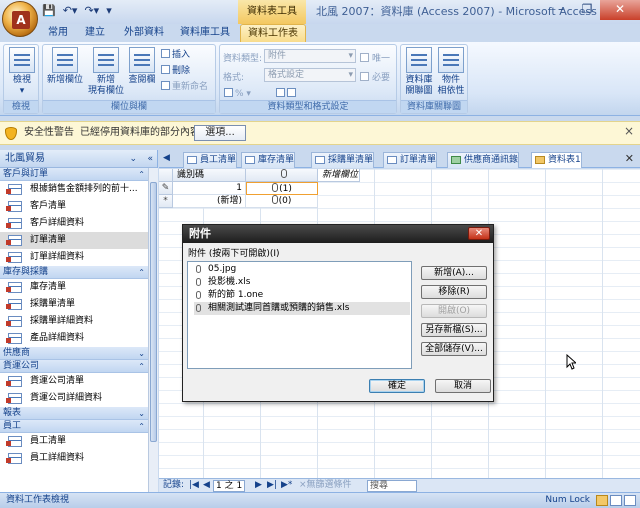 The height and width of the screenshot is (508, 640). Describe the element at coordinates (375, 76) in the screenshot. I see `required-checkbox: 必要` at that location.